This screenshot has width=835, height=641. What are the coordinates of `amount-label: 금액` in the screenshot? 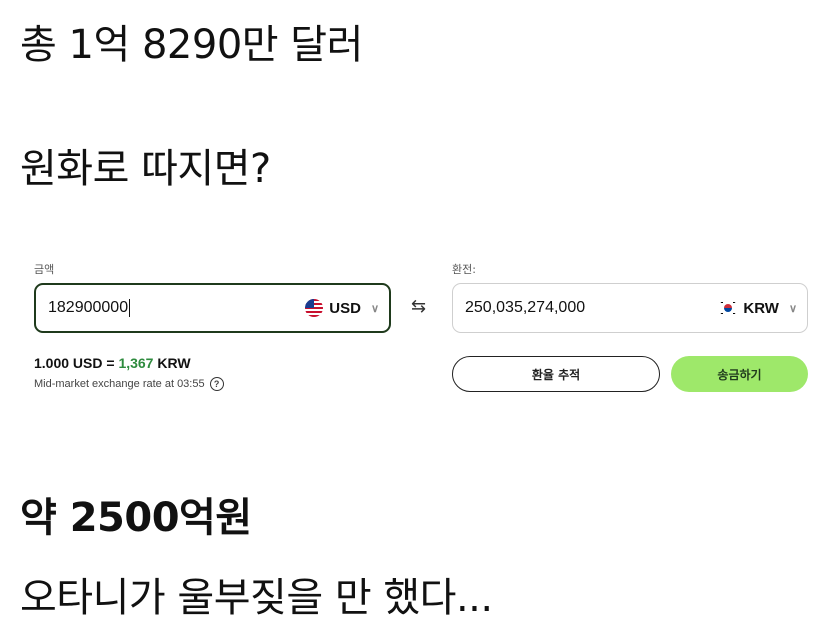 It's located at (44, 269).